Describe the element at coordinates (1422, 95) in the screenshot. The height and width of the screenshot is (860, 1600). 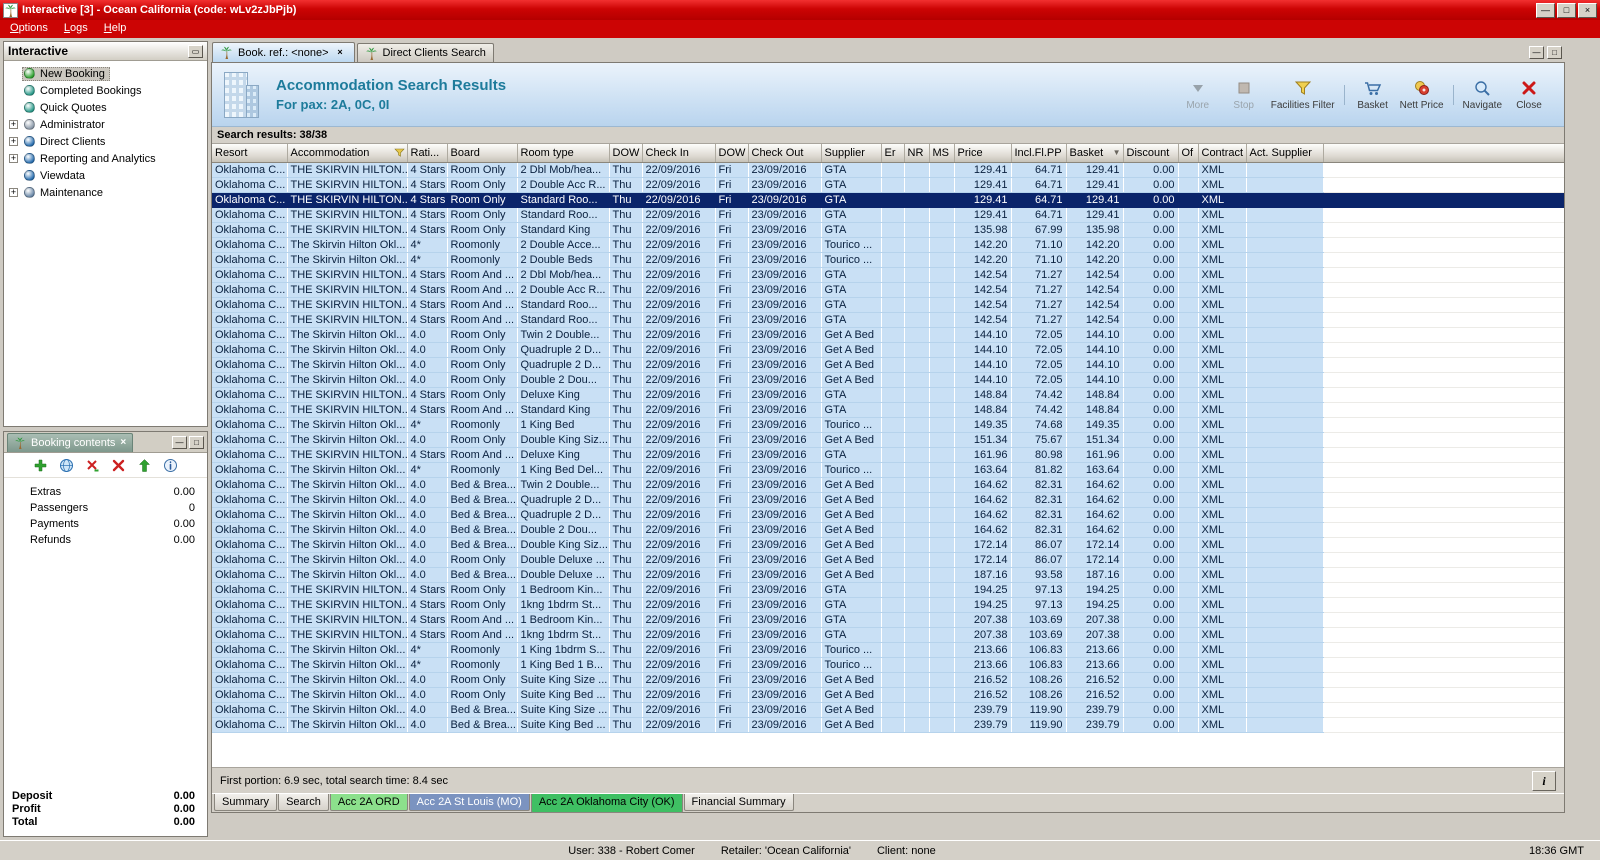
I see `nett-price-button: Nett Price` at that location.